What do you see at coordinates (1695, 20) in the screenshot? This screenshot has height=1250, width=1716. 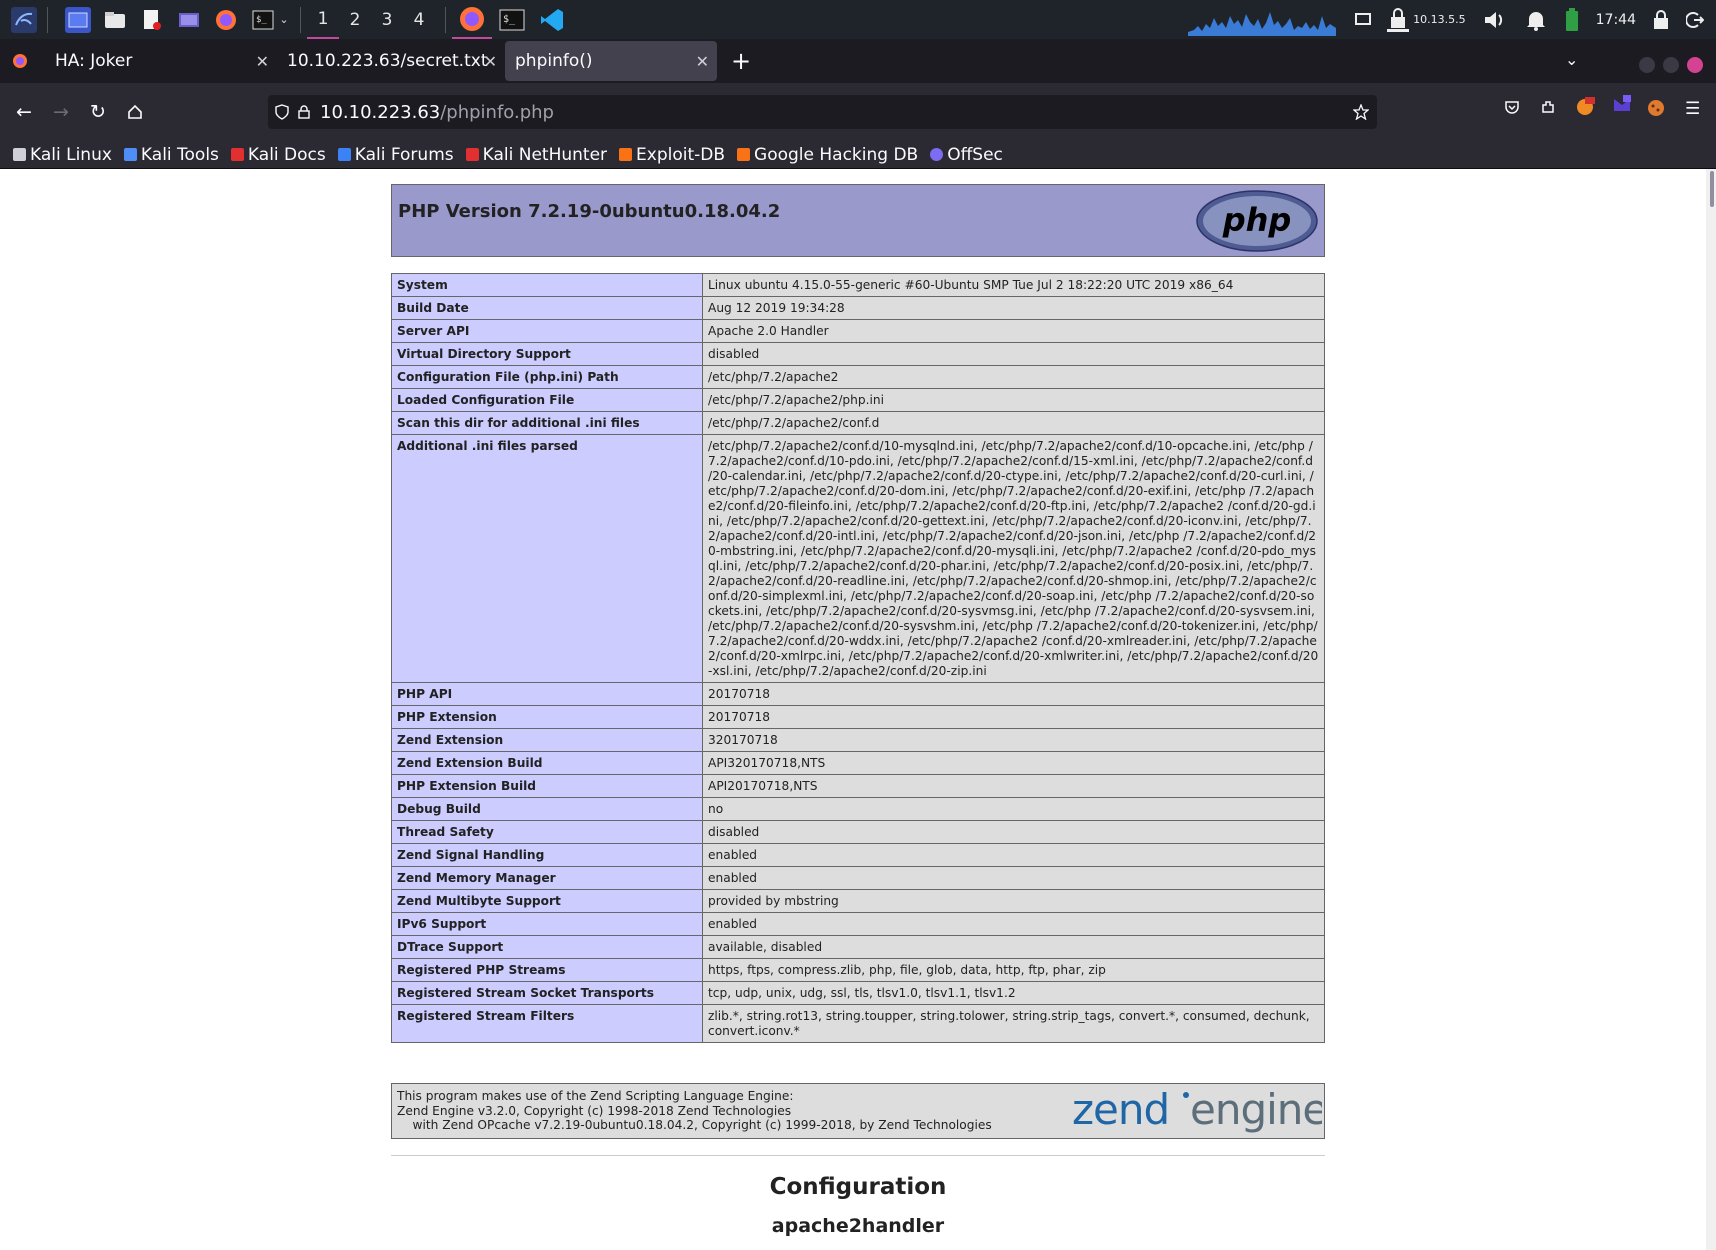 I see `logout-icon` at bounding box center [1695, 20].